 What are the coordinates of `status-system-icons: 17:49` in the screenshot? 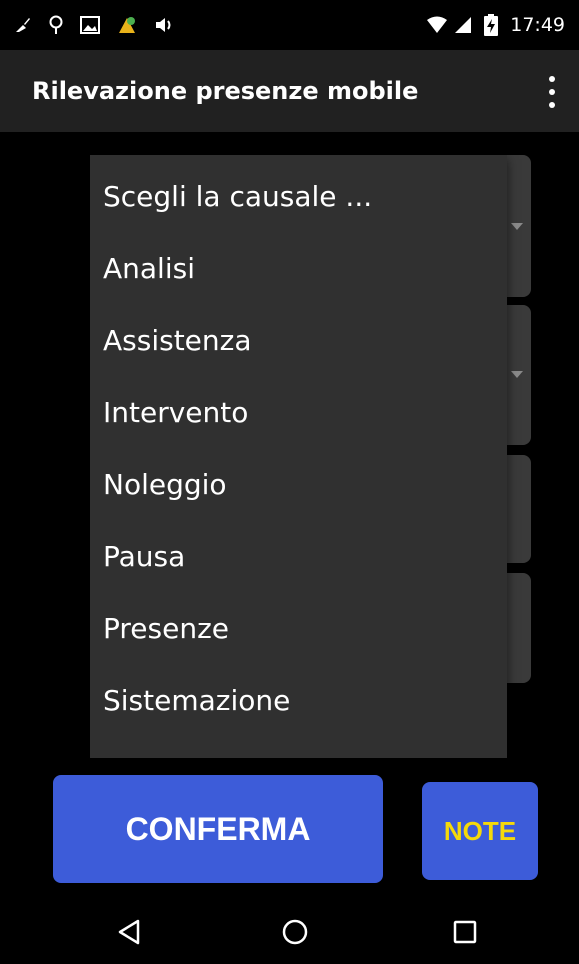 It's located at (495, 25).